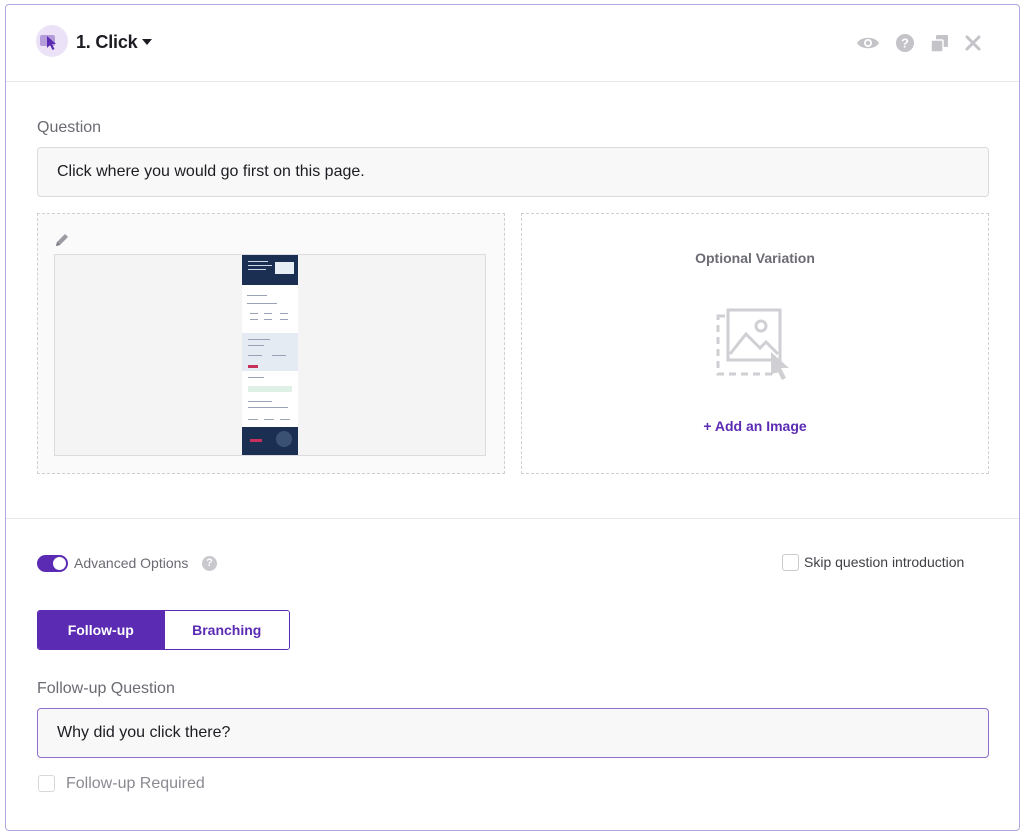 Image resolution: width=1024 pixels, height=834 pixels. Describe the element at coordinates (46, 783) in the screenshot. I see `followup-required-checkbox` at that location.